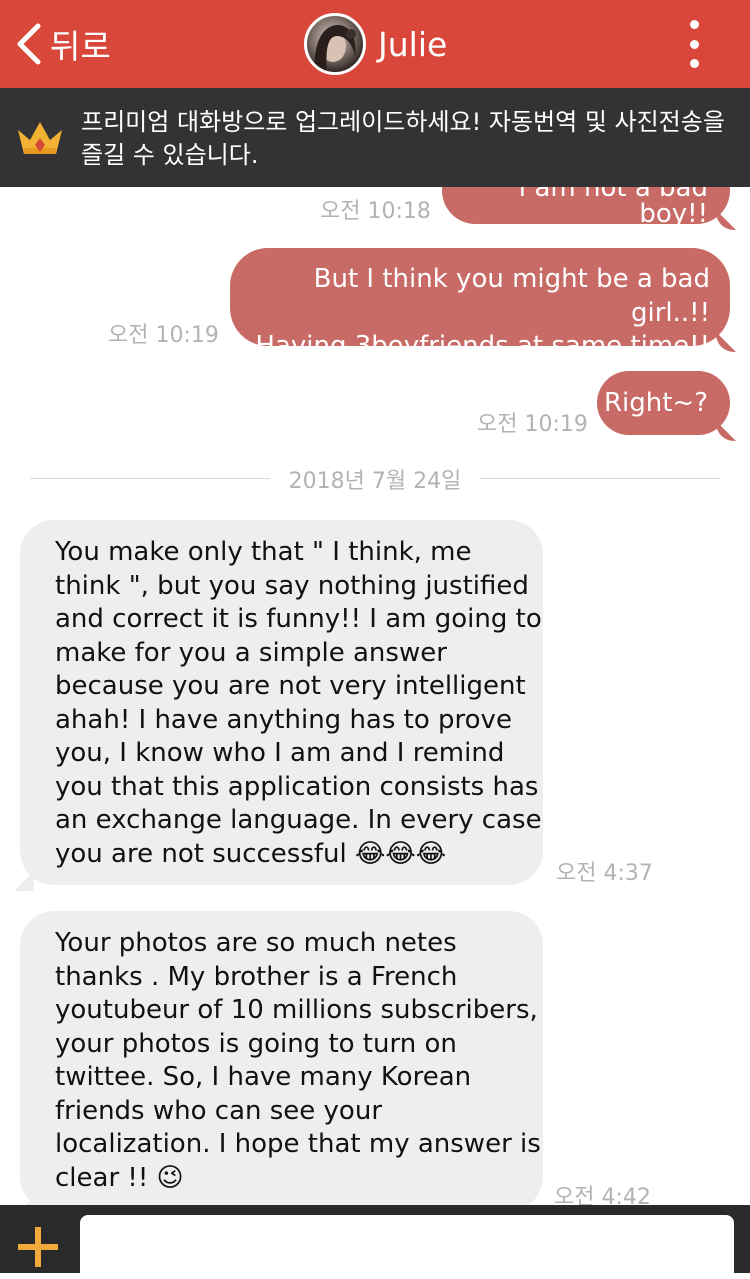 The image size is (750, 1279). What do you see at coordinates (80, 46) in the screenshot?
I see `back-label: 뒤로` at bounding box center [80, 46].